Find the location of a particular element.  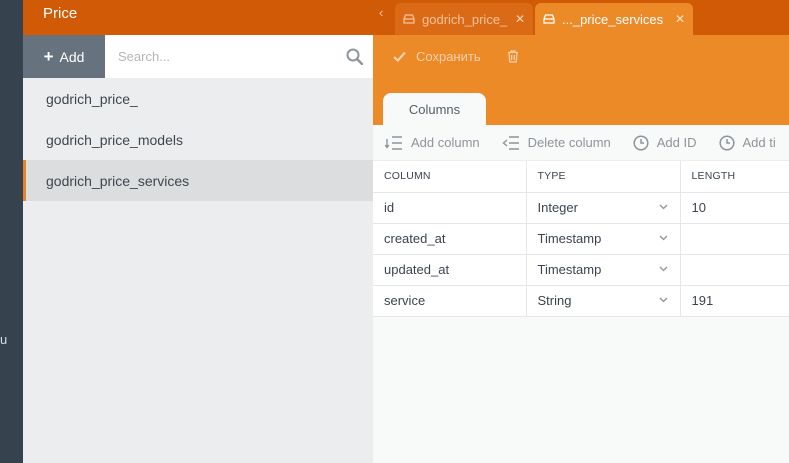

tab-bar: ‹ godrich_price_ ✕ ..._price_services ✕ is located at coordinates (581, 17).